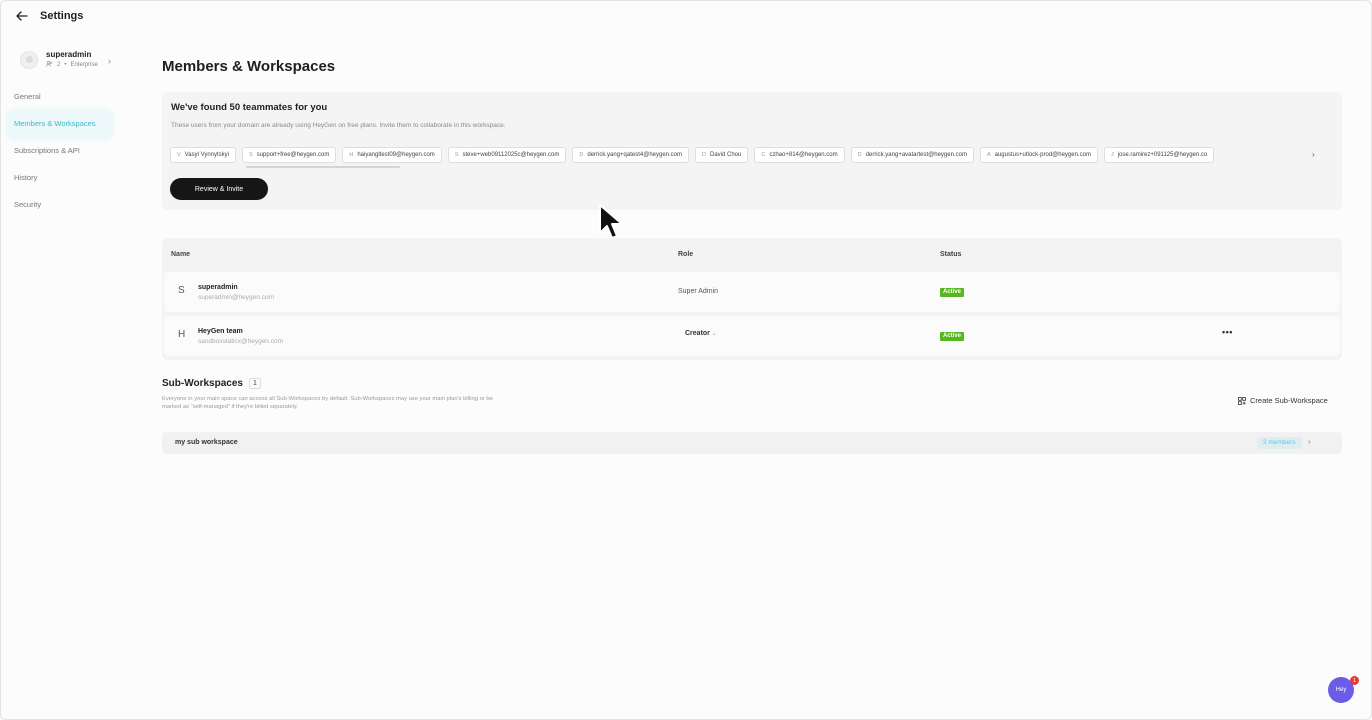 The width and height of the screenshot is (1372, 720). What do you see at coordinates (1283, 400) in the screenshot?
I see `create-sub-workspace-button: Create Sub-Workspace` at bounding box center [1283, 400].